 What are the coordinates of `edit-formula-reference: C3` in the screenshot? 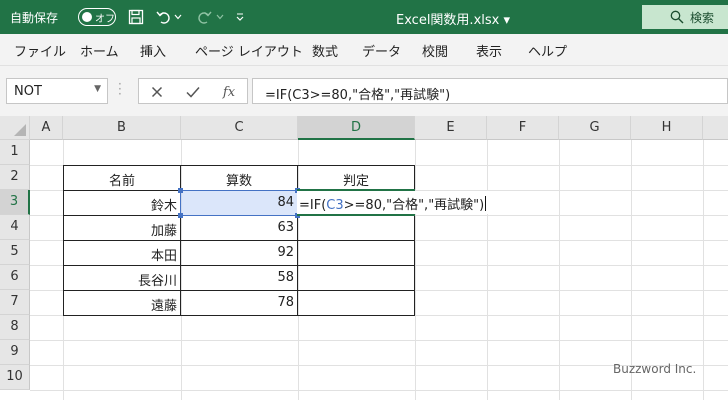 It's located at (335, 205).